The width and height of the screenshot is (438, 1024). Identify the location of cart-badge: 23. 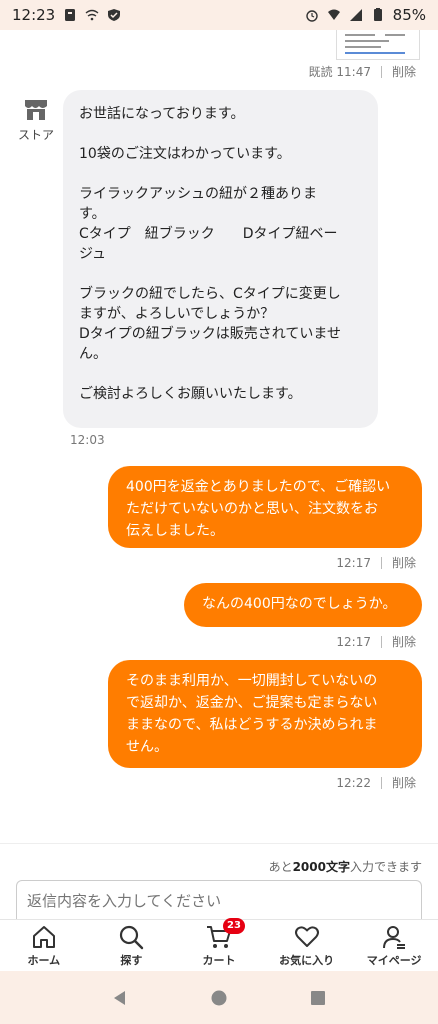
(233, 925).